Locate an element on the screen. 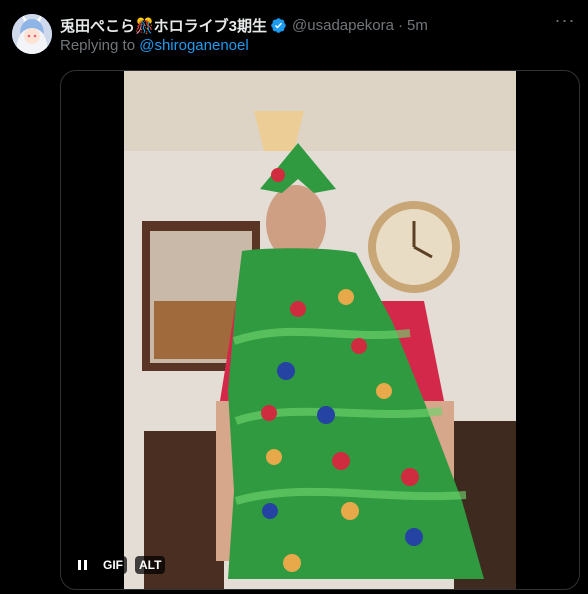  replying-to: Replying to @shiroganenoel is located at coordinates (154, 45).